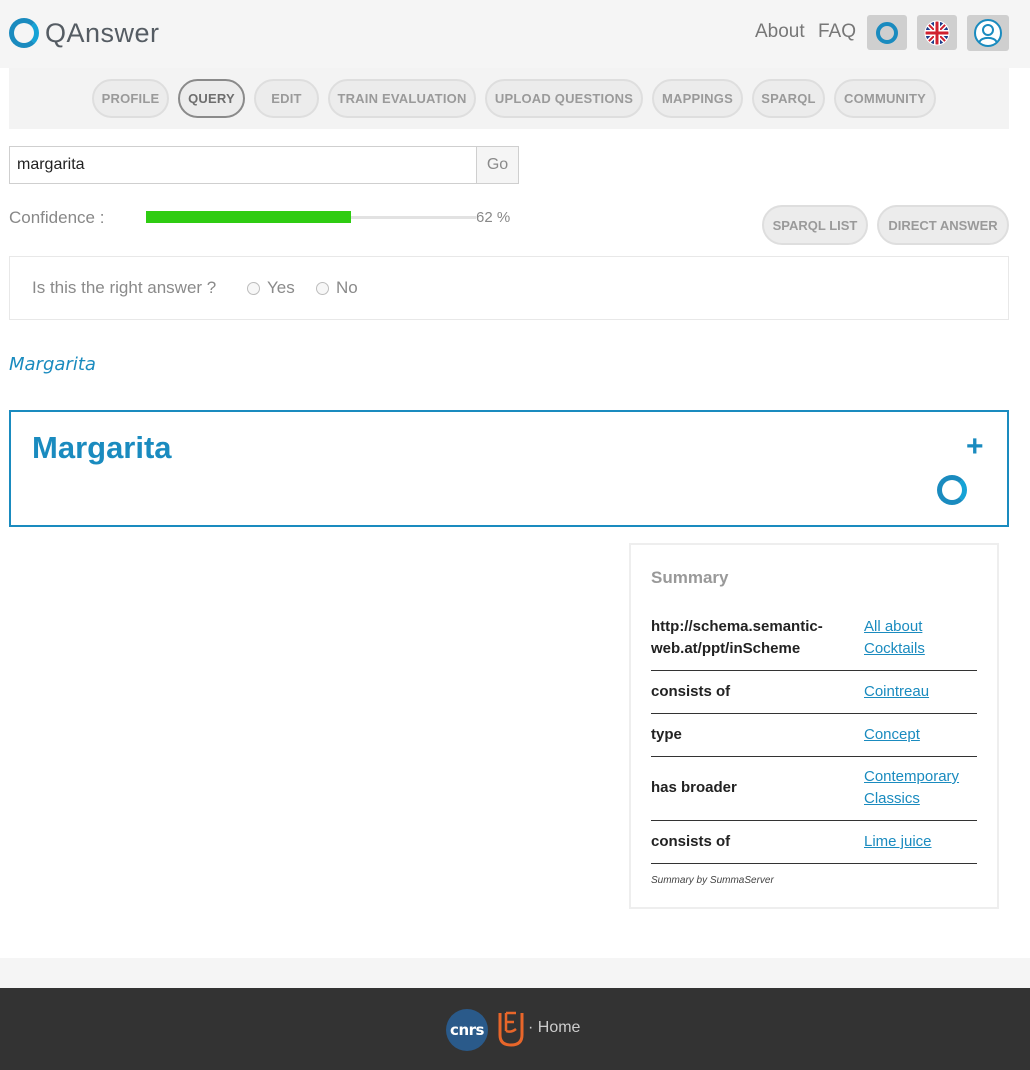 The height and width of the screenshot is (1070, 1030). What do you see at coordinates (921, 735) in the screenshot?
I see `summary-value-link: Concept` at bounding box center [921, 735].